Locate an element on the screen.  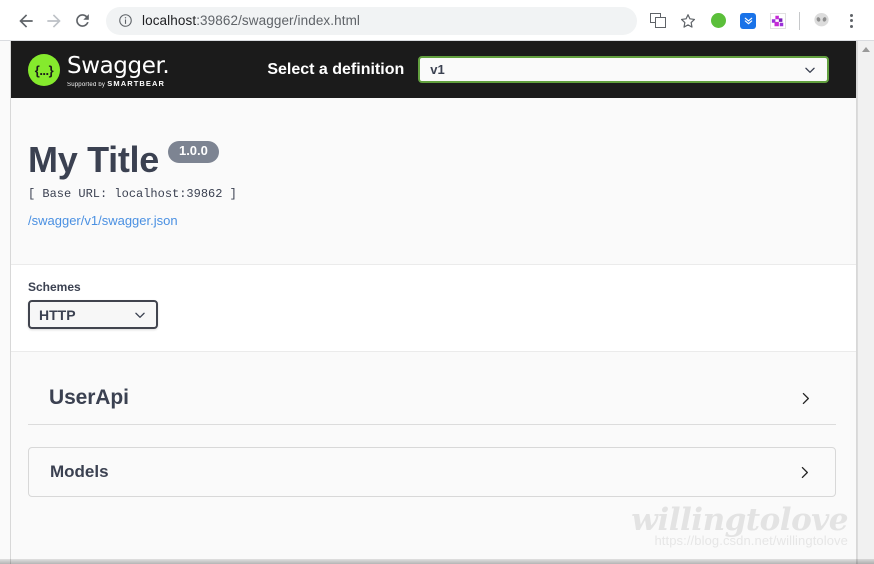
swagger-logo-glyph: {...} is located at coordinates (44, 70).